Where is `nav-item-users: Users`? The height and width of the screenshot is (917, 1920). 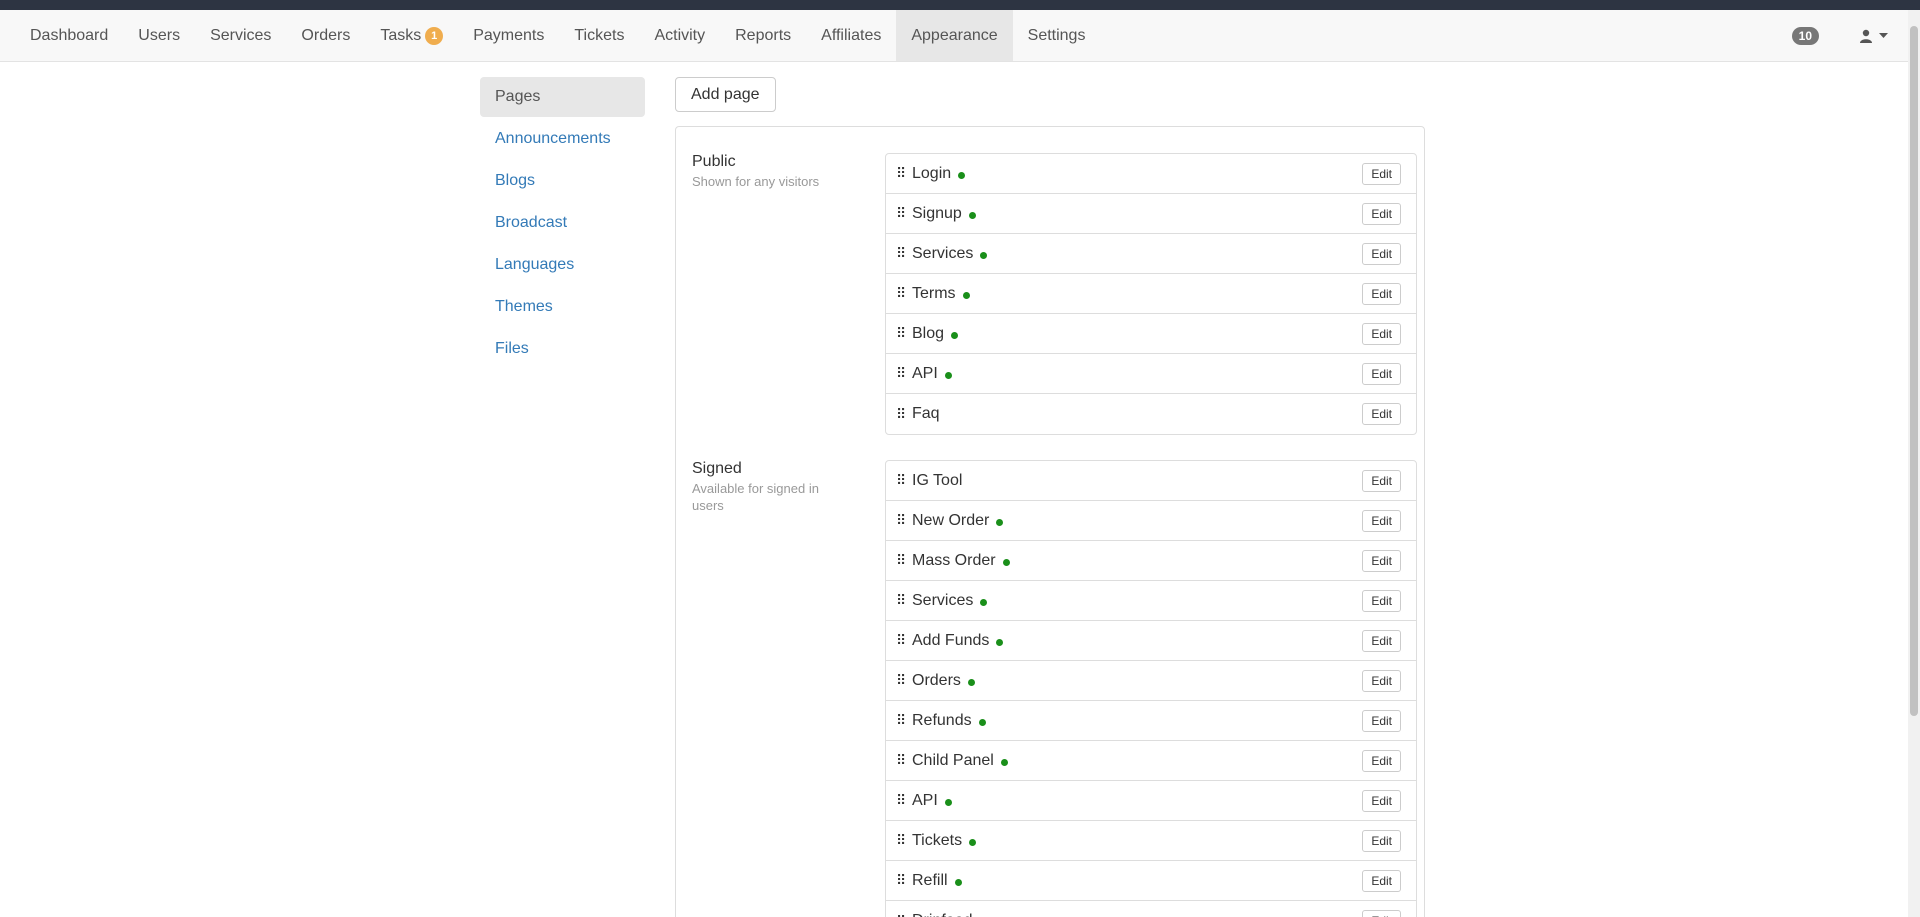 nav-item-users: Users is located at coordinates (159, 35).